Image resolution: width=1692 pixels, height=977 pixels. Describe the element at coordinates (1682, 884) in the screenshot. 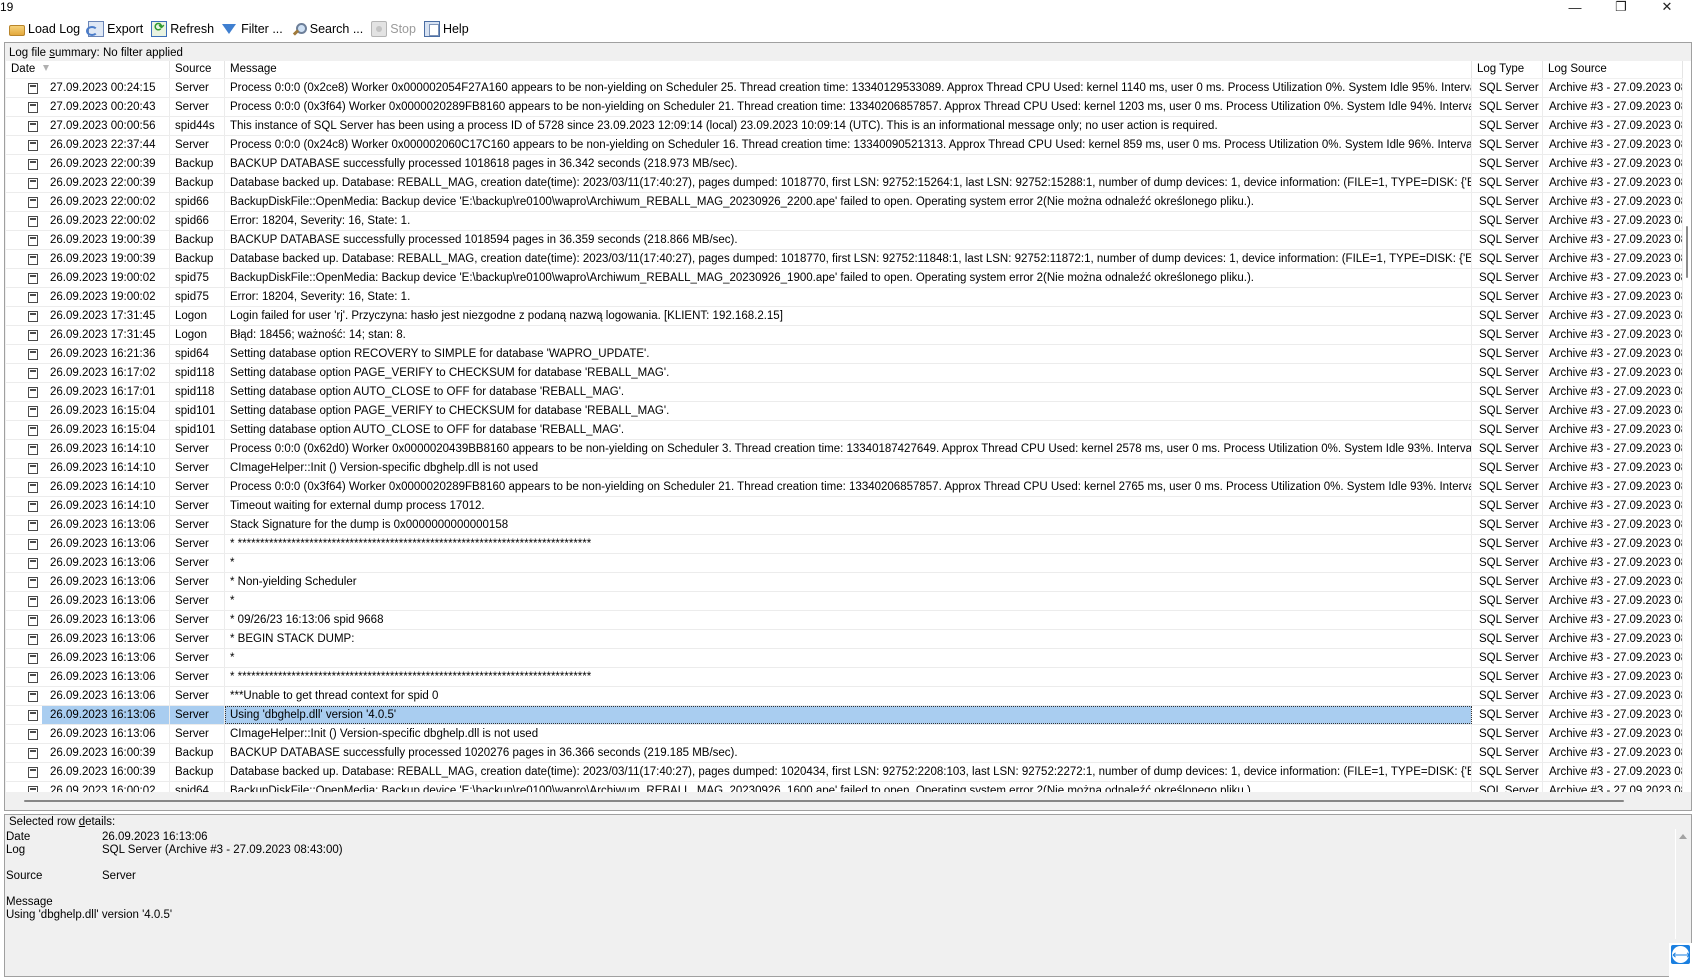

I see `details-vertical-scrollbar` at that location.